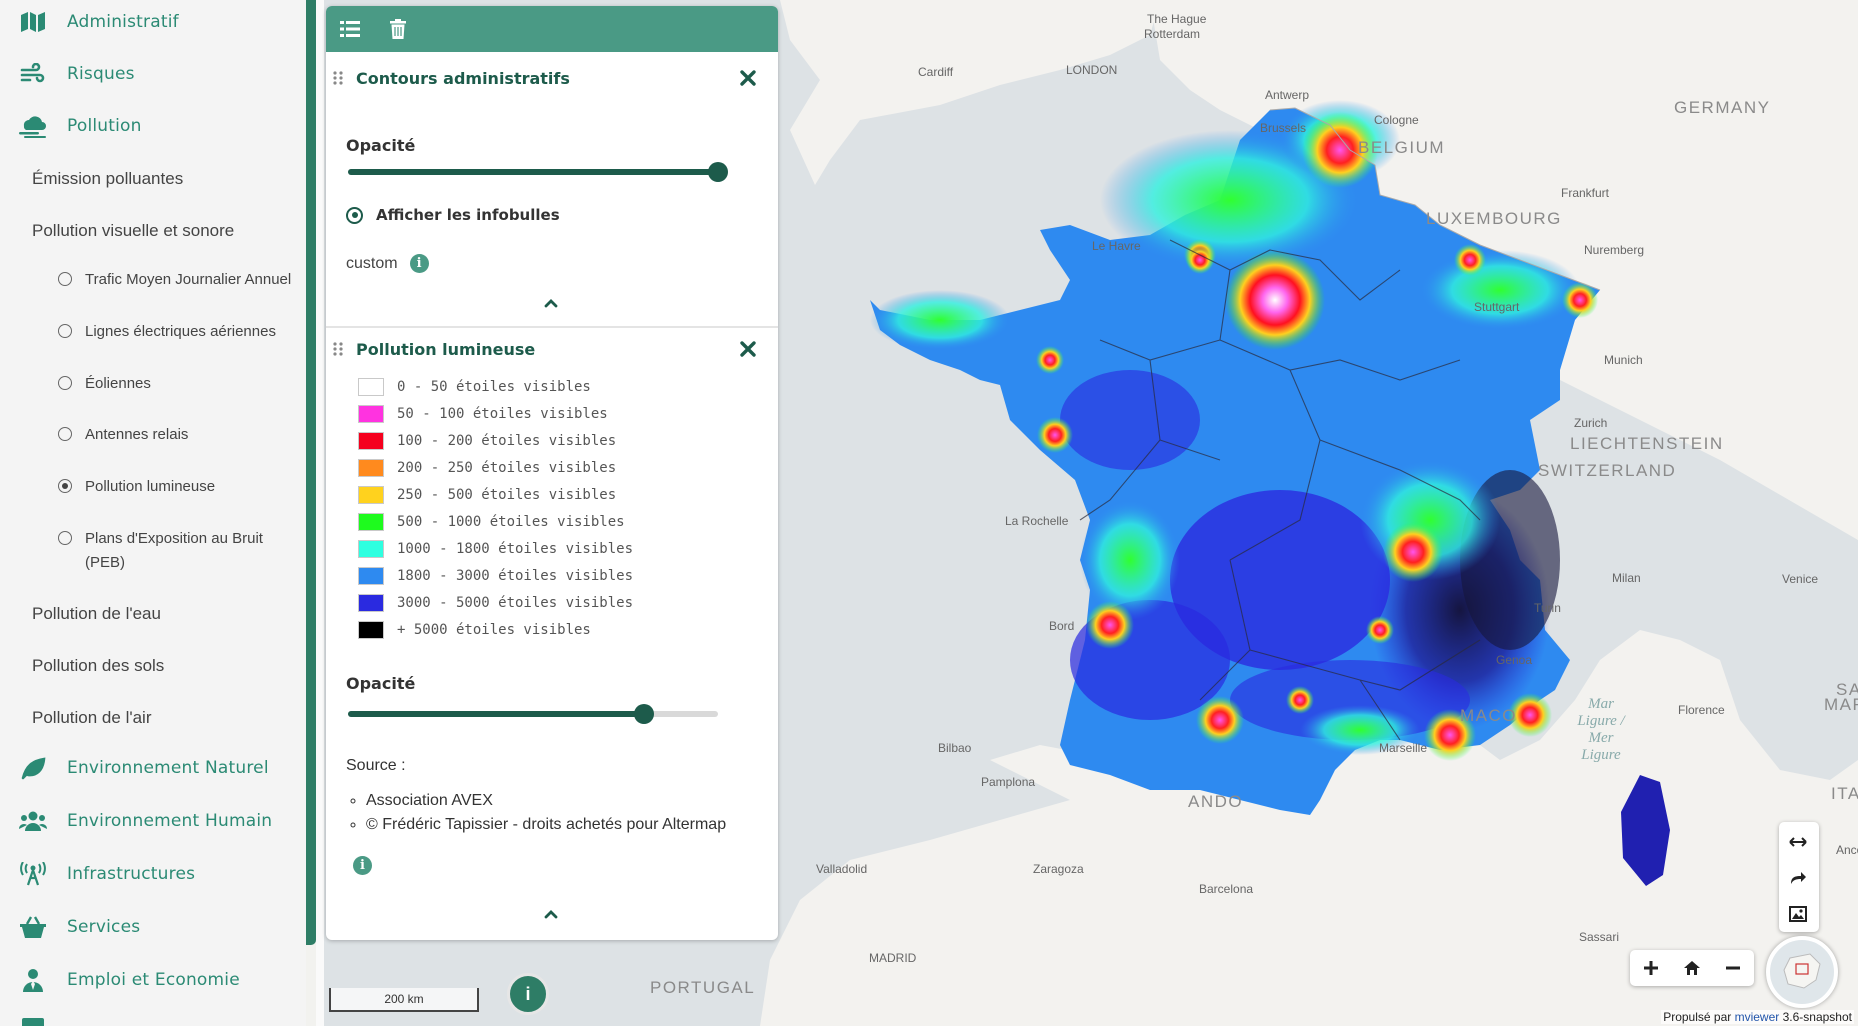 This screenshot has width=1858, height=1026. I want to click on wind-icon, so click(33, 74).